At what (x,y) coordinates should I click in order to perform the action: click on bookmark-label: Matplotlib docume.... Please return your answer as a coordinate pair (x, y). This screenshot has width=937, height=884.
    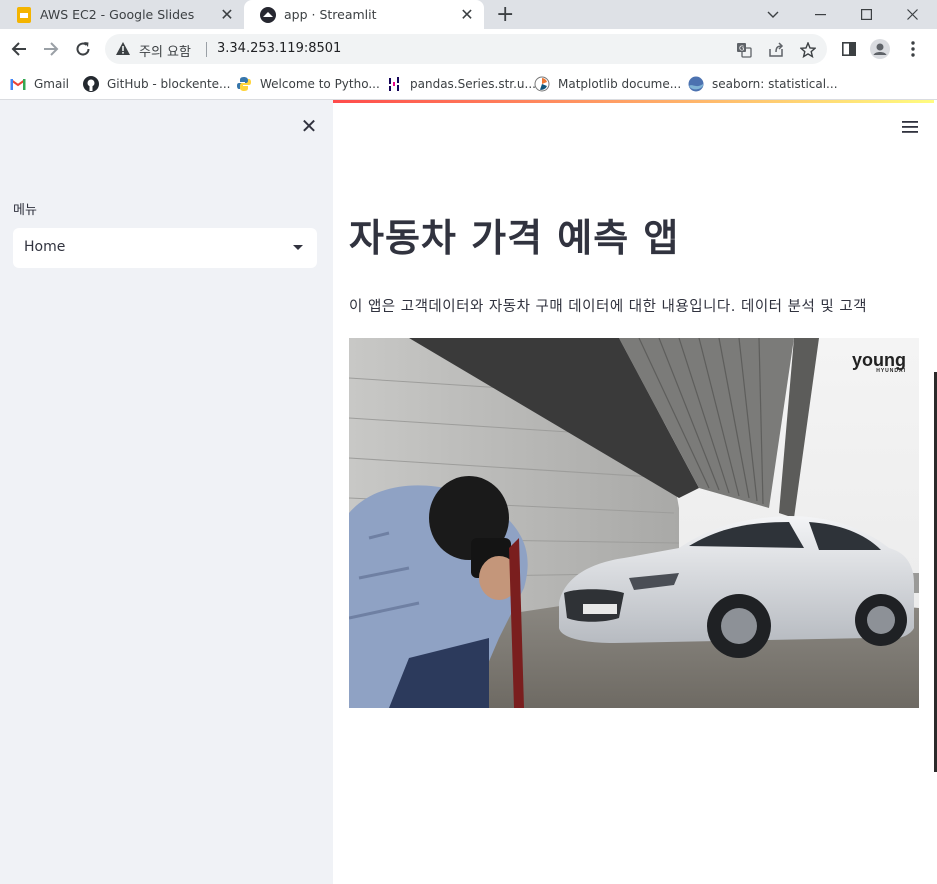
    Looking at the image, I should click on (620, 84).